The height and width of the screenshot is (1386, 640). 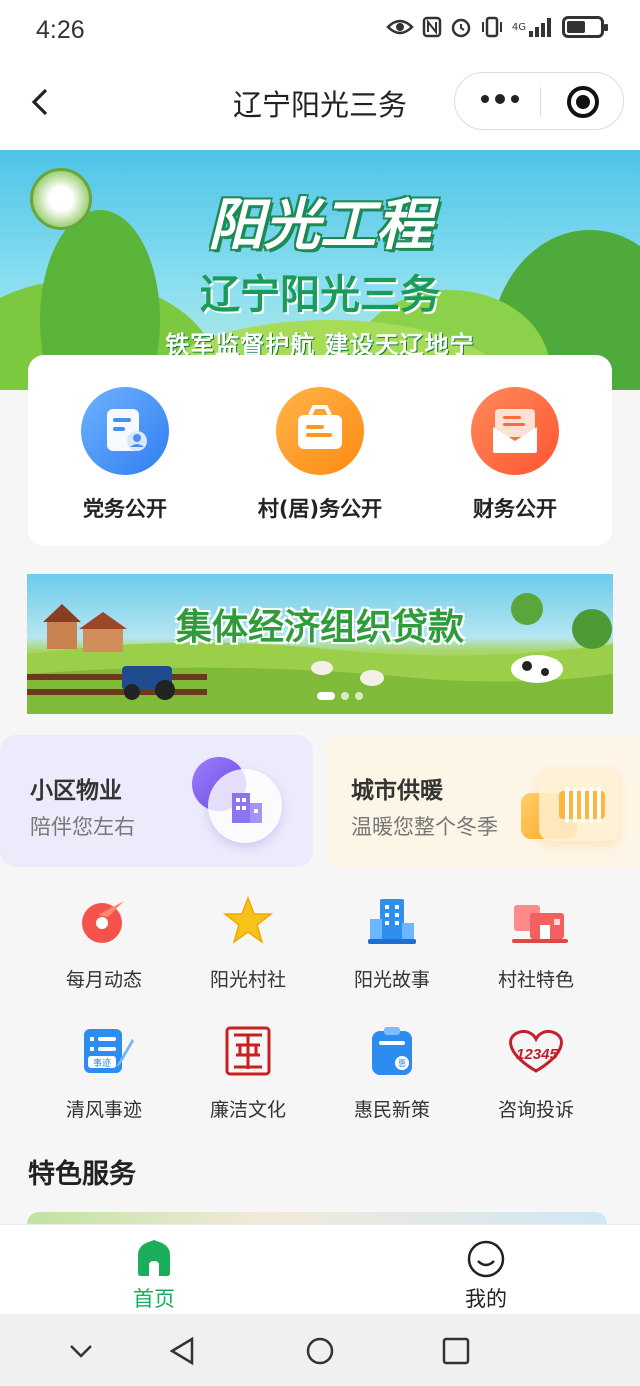 What do you see at coordinates (183, 1351) in the screenshot?
I see `back-triangle-icon` at bounding box center [183, 1351].